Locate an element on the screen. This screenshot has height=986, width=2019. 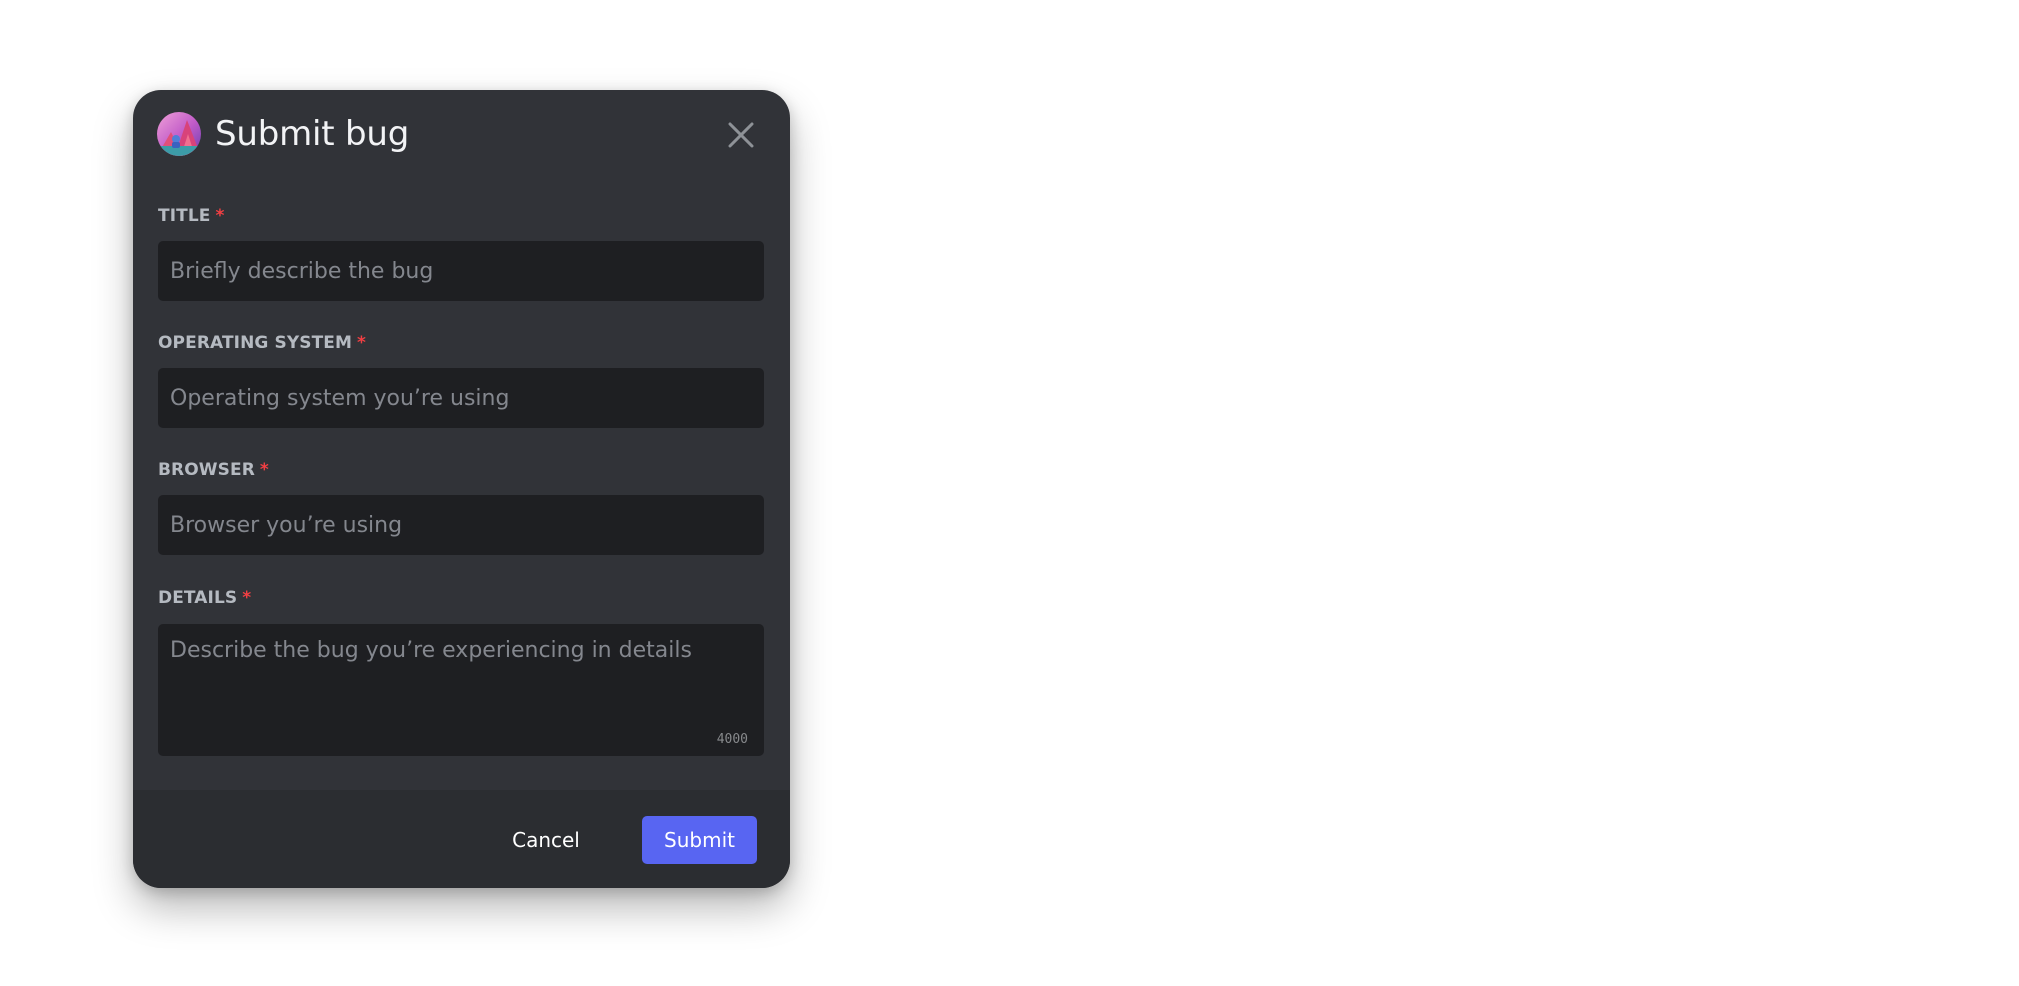
modal-header: Submit bug is located at coordinates (461, 134).